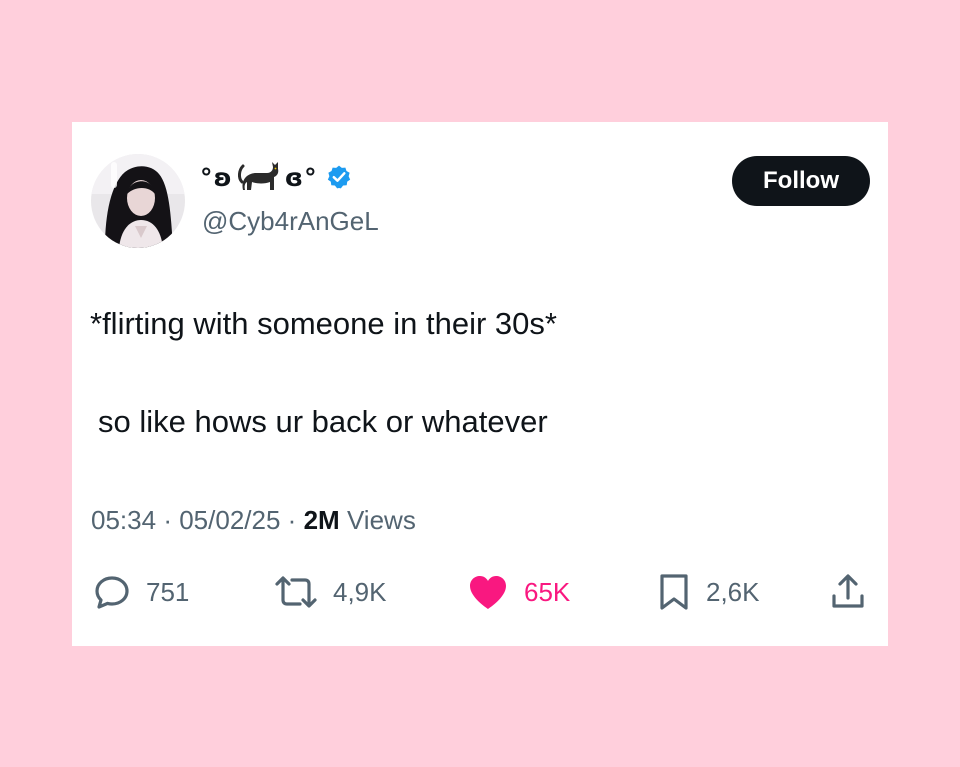  I want to click on profile-photo-icon, so click(138, 201).